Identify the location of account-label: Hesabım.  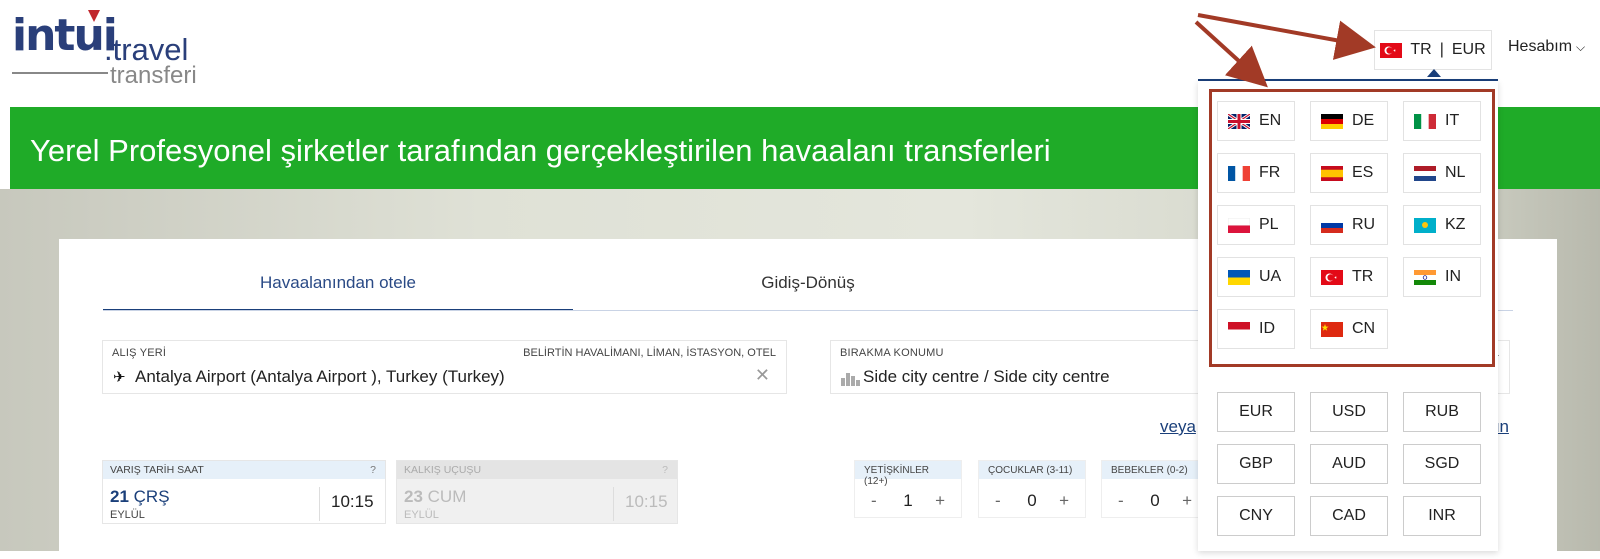
(1540, 46).